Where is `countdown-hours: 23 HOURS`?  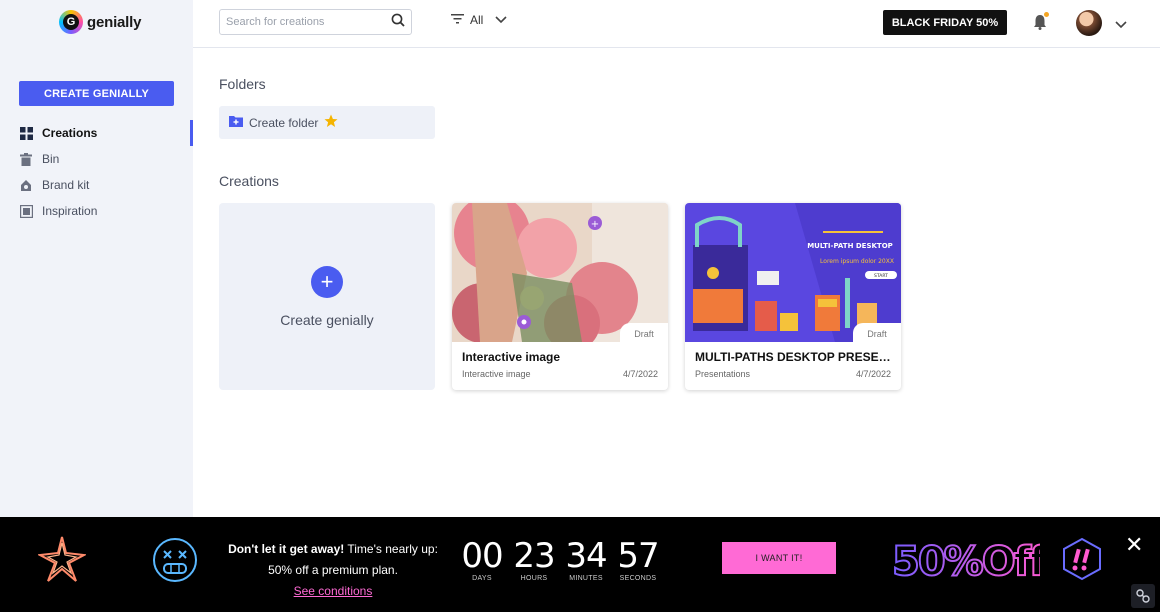 countdown-hours: 23 HOURS is located at coordinates (534, 559).